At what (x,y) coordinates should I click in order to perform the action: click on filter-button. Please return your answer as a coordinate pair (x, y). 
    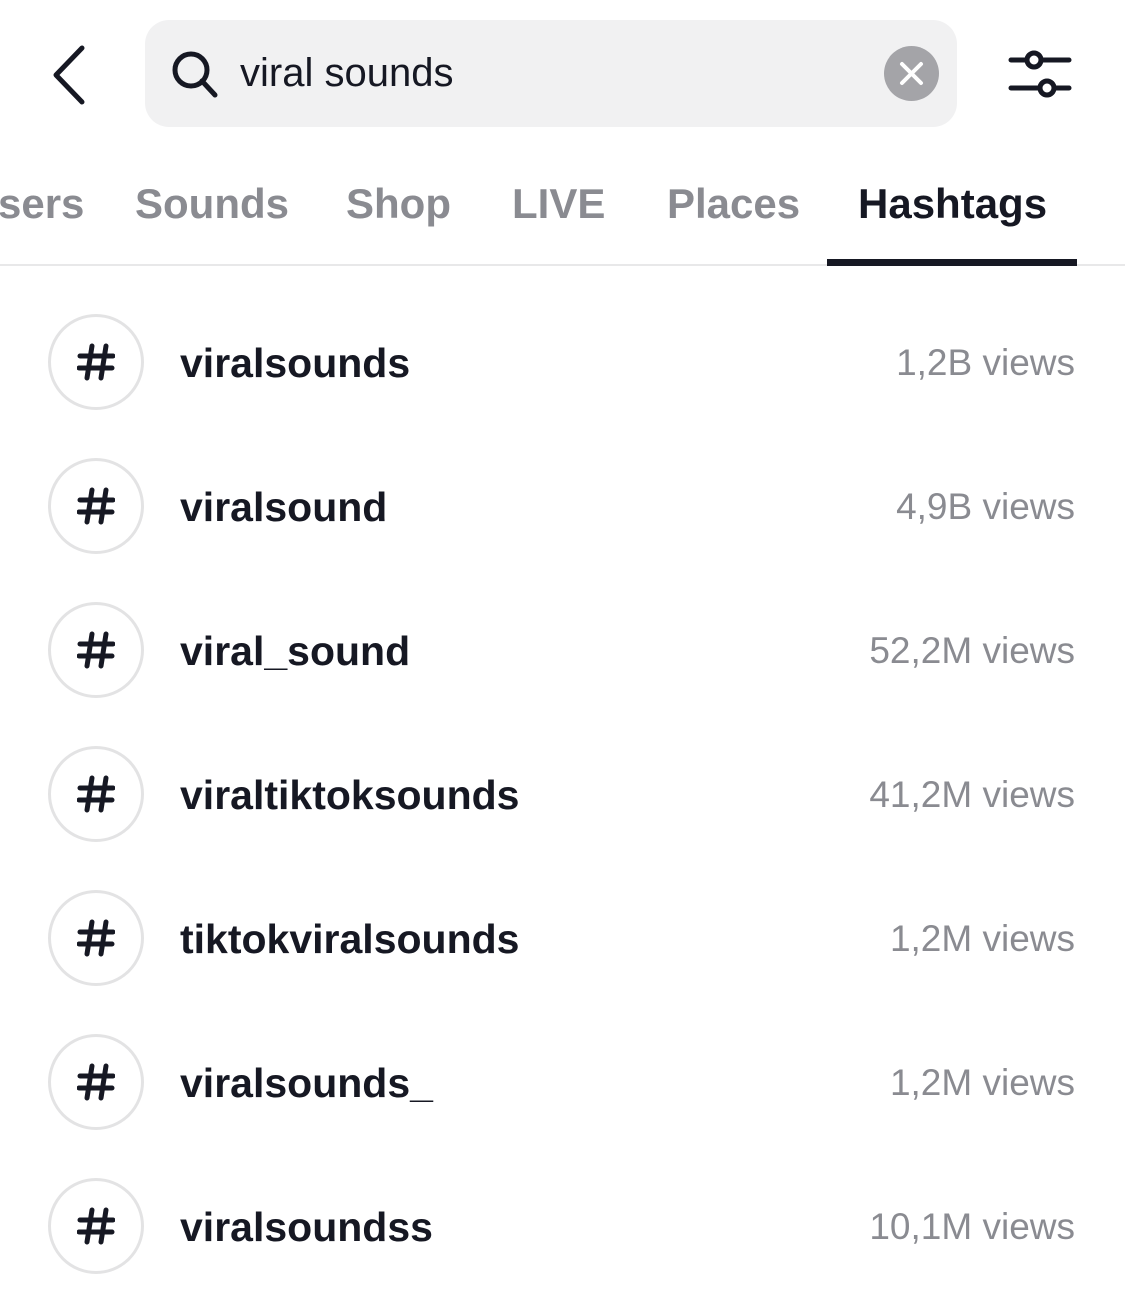
    Looking at the image, I should click on (1040, 75).